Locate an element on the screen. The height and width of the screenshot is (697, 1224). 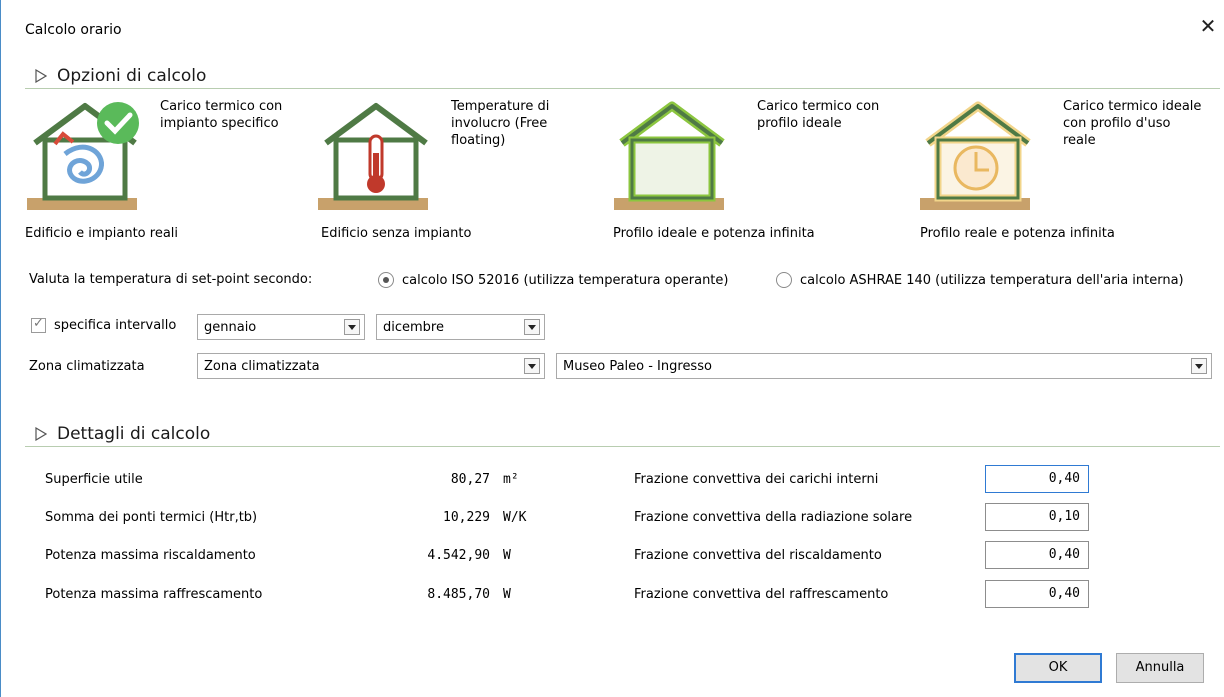
section-details-title: Dettagli di calcolo is located at coordinates (134, 434).